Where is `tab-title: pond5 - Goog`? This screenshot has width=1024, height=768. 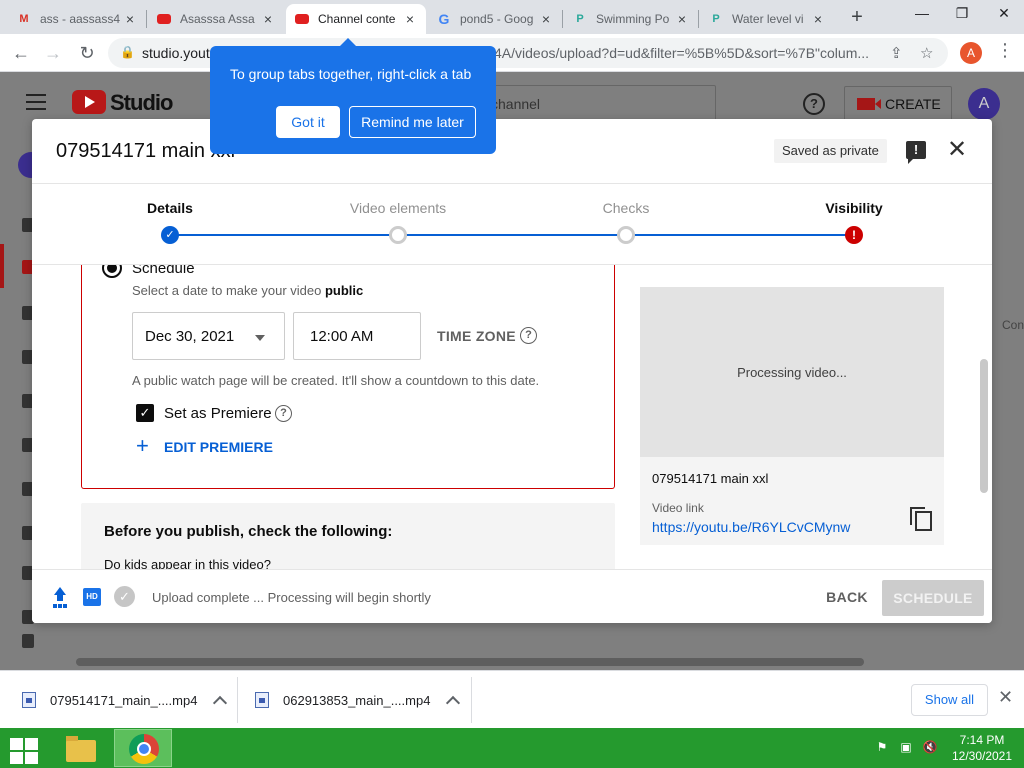
tab-title: pond5 - Goog is located at coordinates (497, 19).